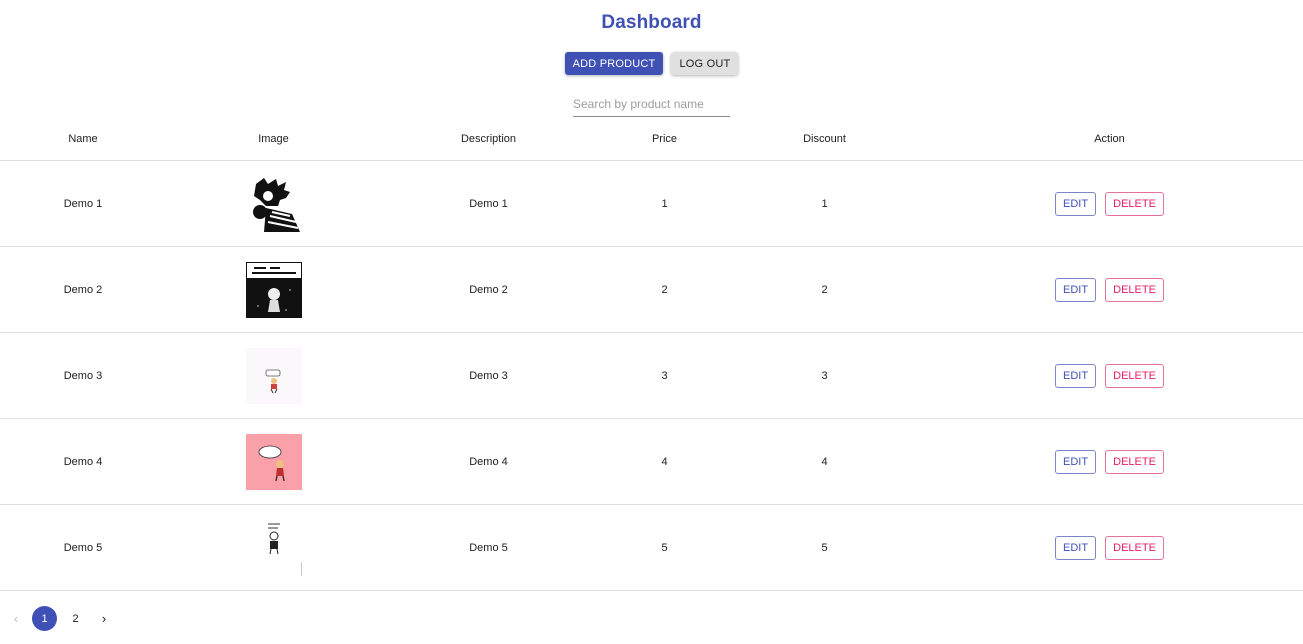  What do you see at coordinates (824, 375) in the screenshot?
I see `cell-discount: 3` at bounding box center [824, 375].